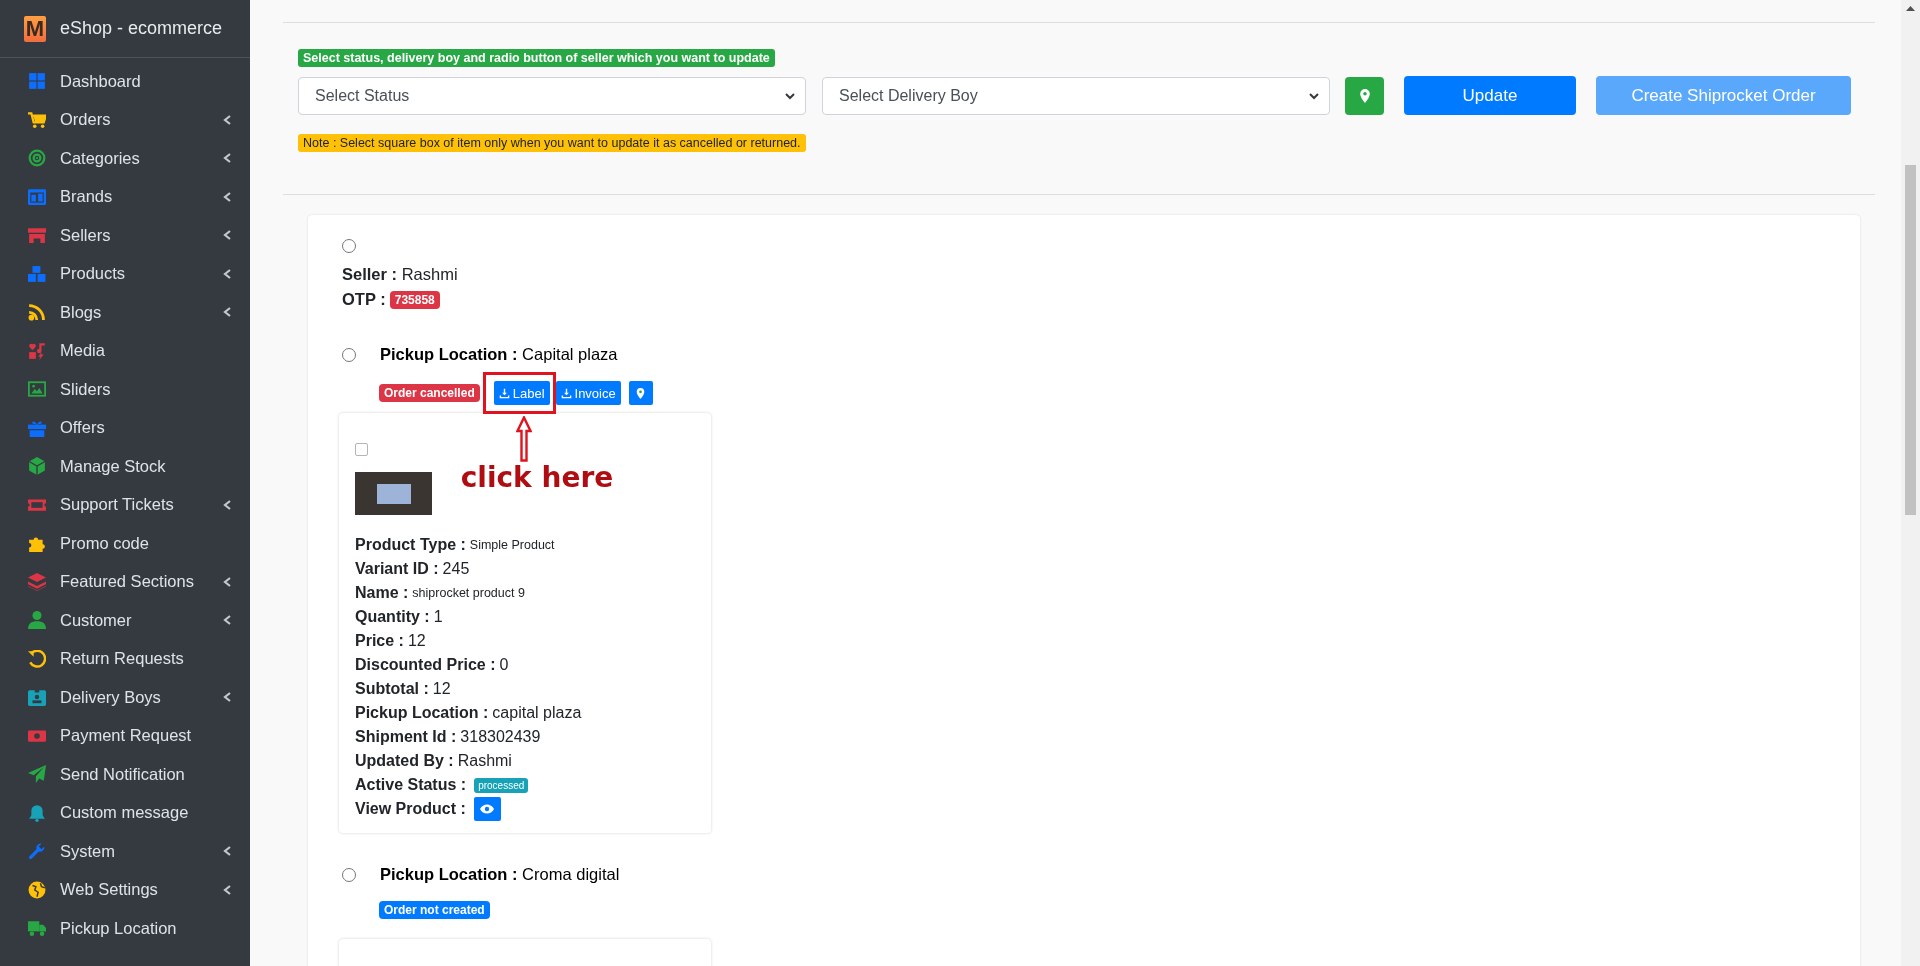  Describe the element at coordinates (469, 713) in the screenshot. I see `product-detail: Pickup Location : capital plaza` at that location.